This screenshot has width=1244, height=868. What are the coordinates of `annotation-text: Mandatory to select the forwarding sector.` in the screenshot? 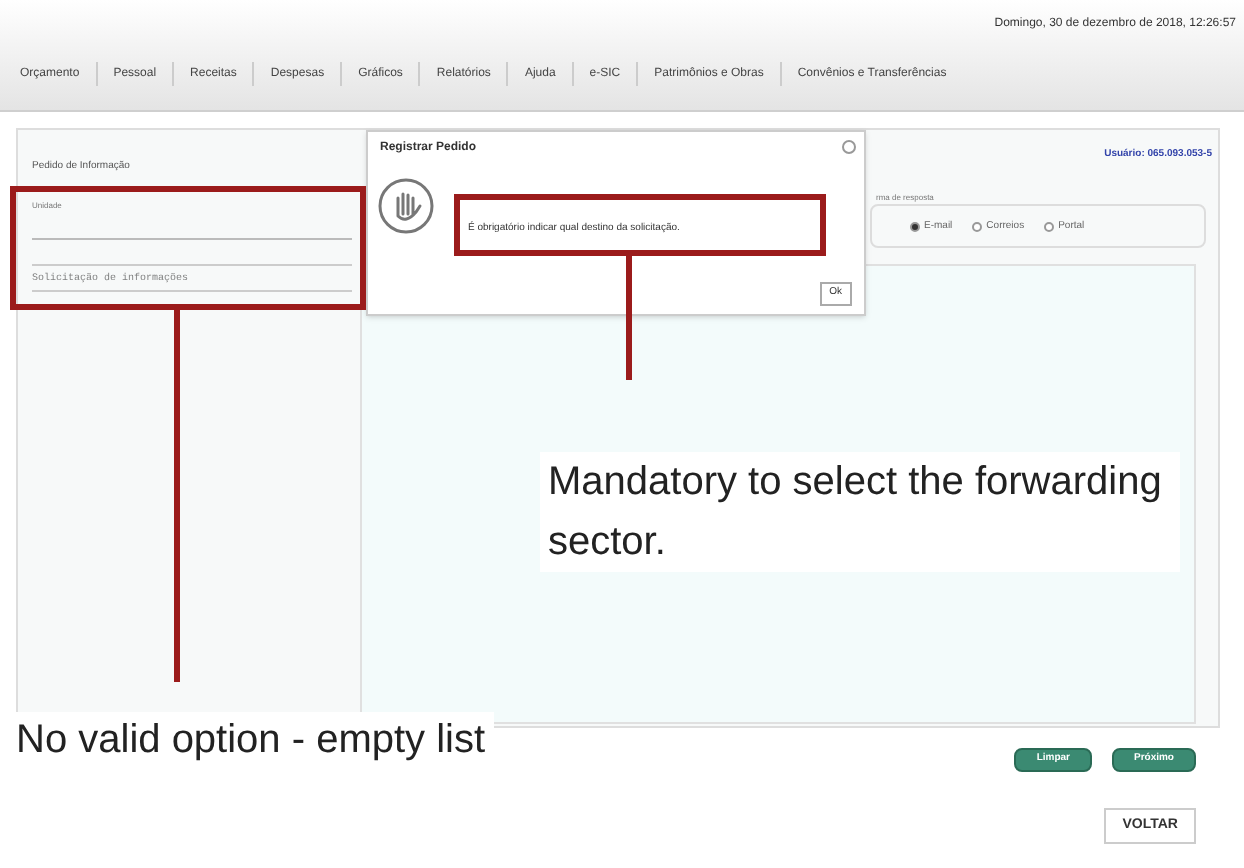 It's located at (860, 512).